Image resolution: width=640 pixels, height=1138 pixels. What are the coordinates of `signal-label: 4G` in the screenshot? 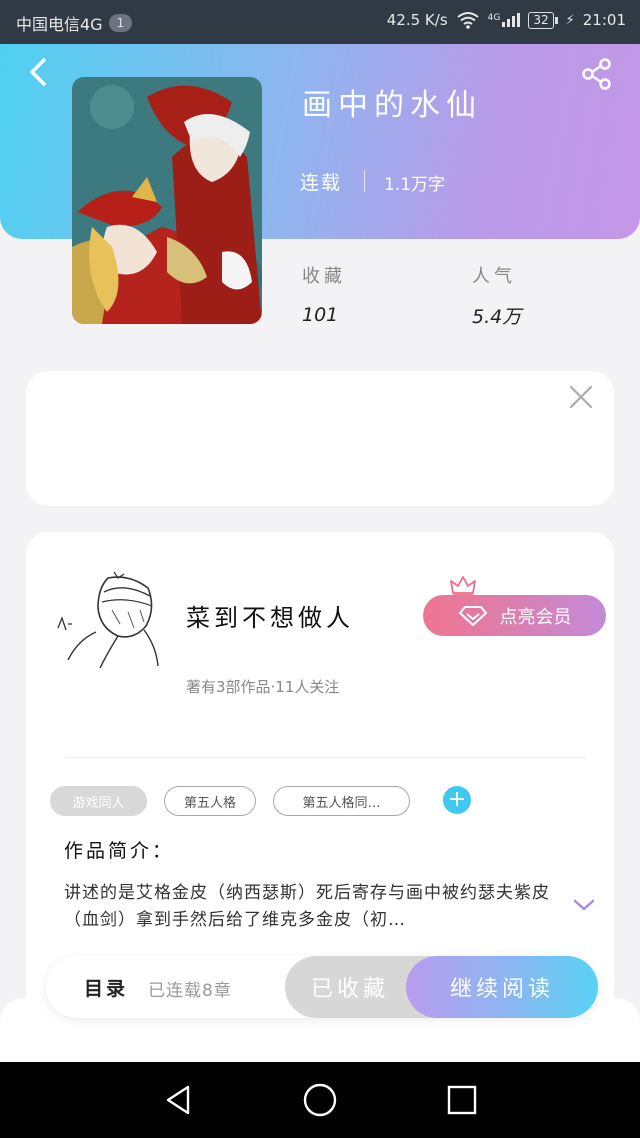 It's located at (494, 18).